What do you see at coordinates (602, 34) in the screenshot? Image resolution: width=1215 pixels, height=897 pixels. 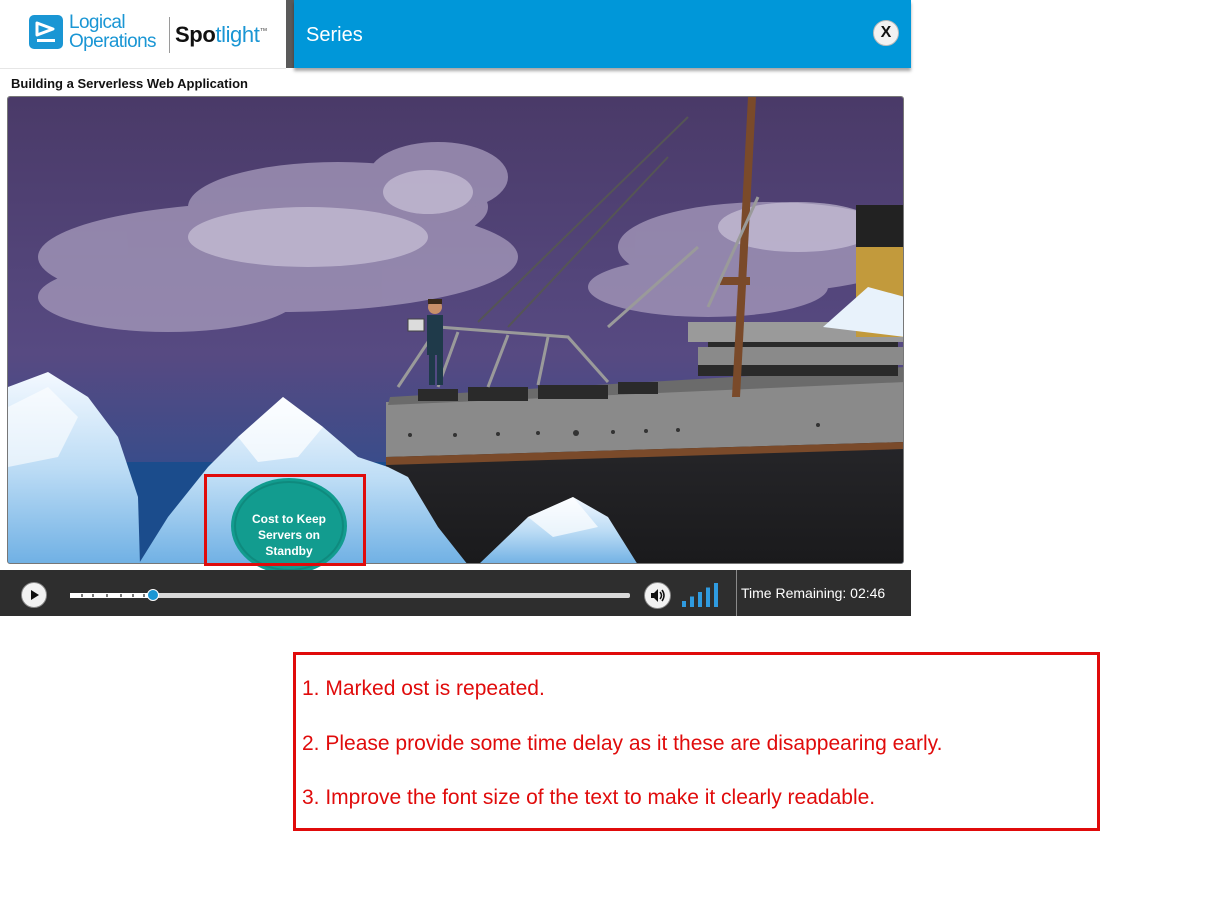 I see `header-bar: Series X` at bounding box center [602, 34].